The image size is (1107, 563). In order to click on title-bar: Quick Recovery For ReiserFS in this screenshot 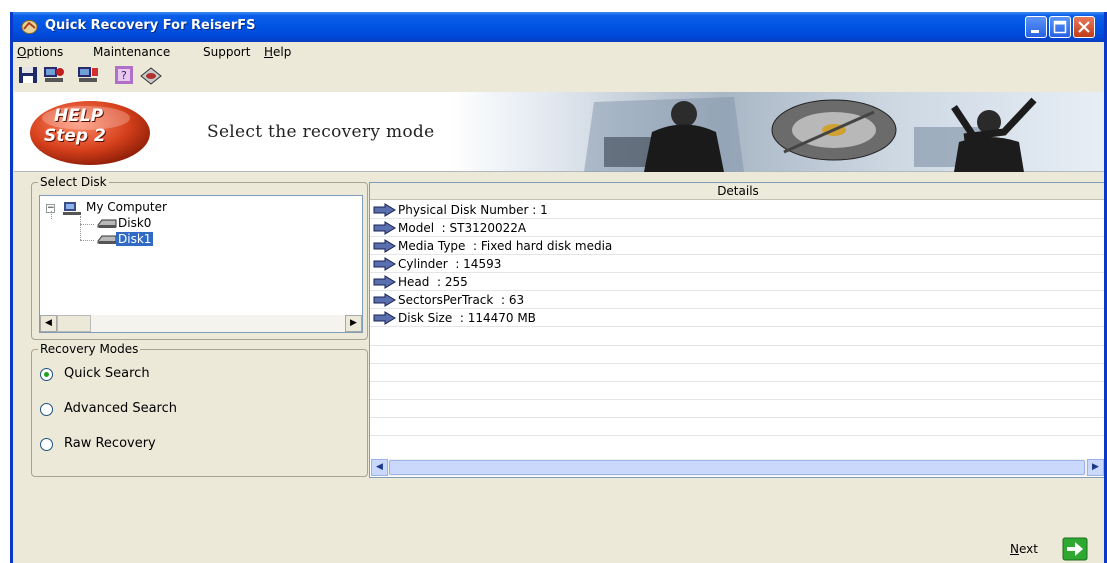, I will do `click(558, 27)`.